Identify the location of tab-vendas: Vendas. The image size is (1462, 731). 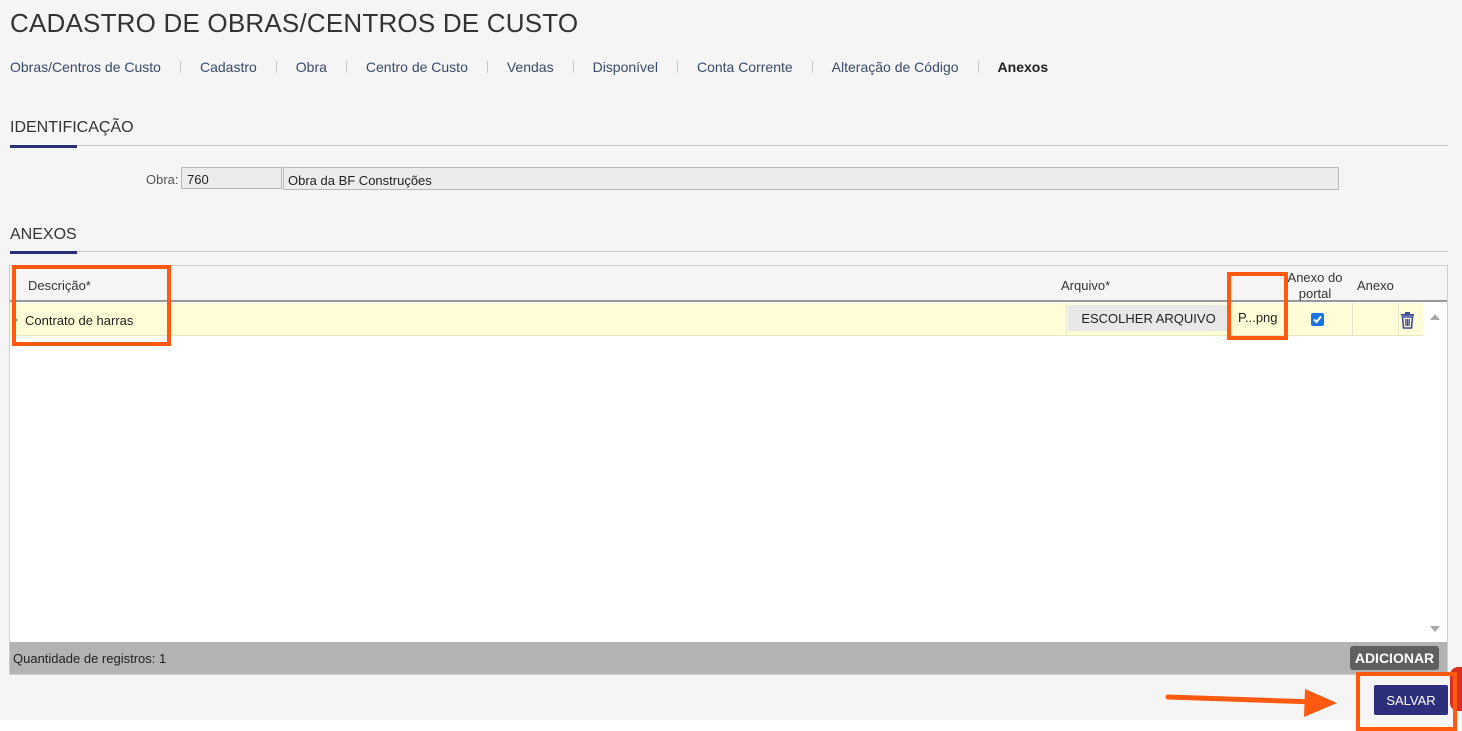
(530, 67).